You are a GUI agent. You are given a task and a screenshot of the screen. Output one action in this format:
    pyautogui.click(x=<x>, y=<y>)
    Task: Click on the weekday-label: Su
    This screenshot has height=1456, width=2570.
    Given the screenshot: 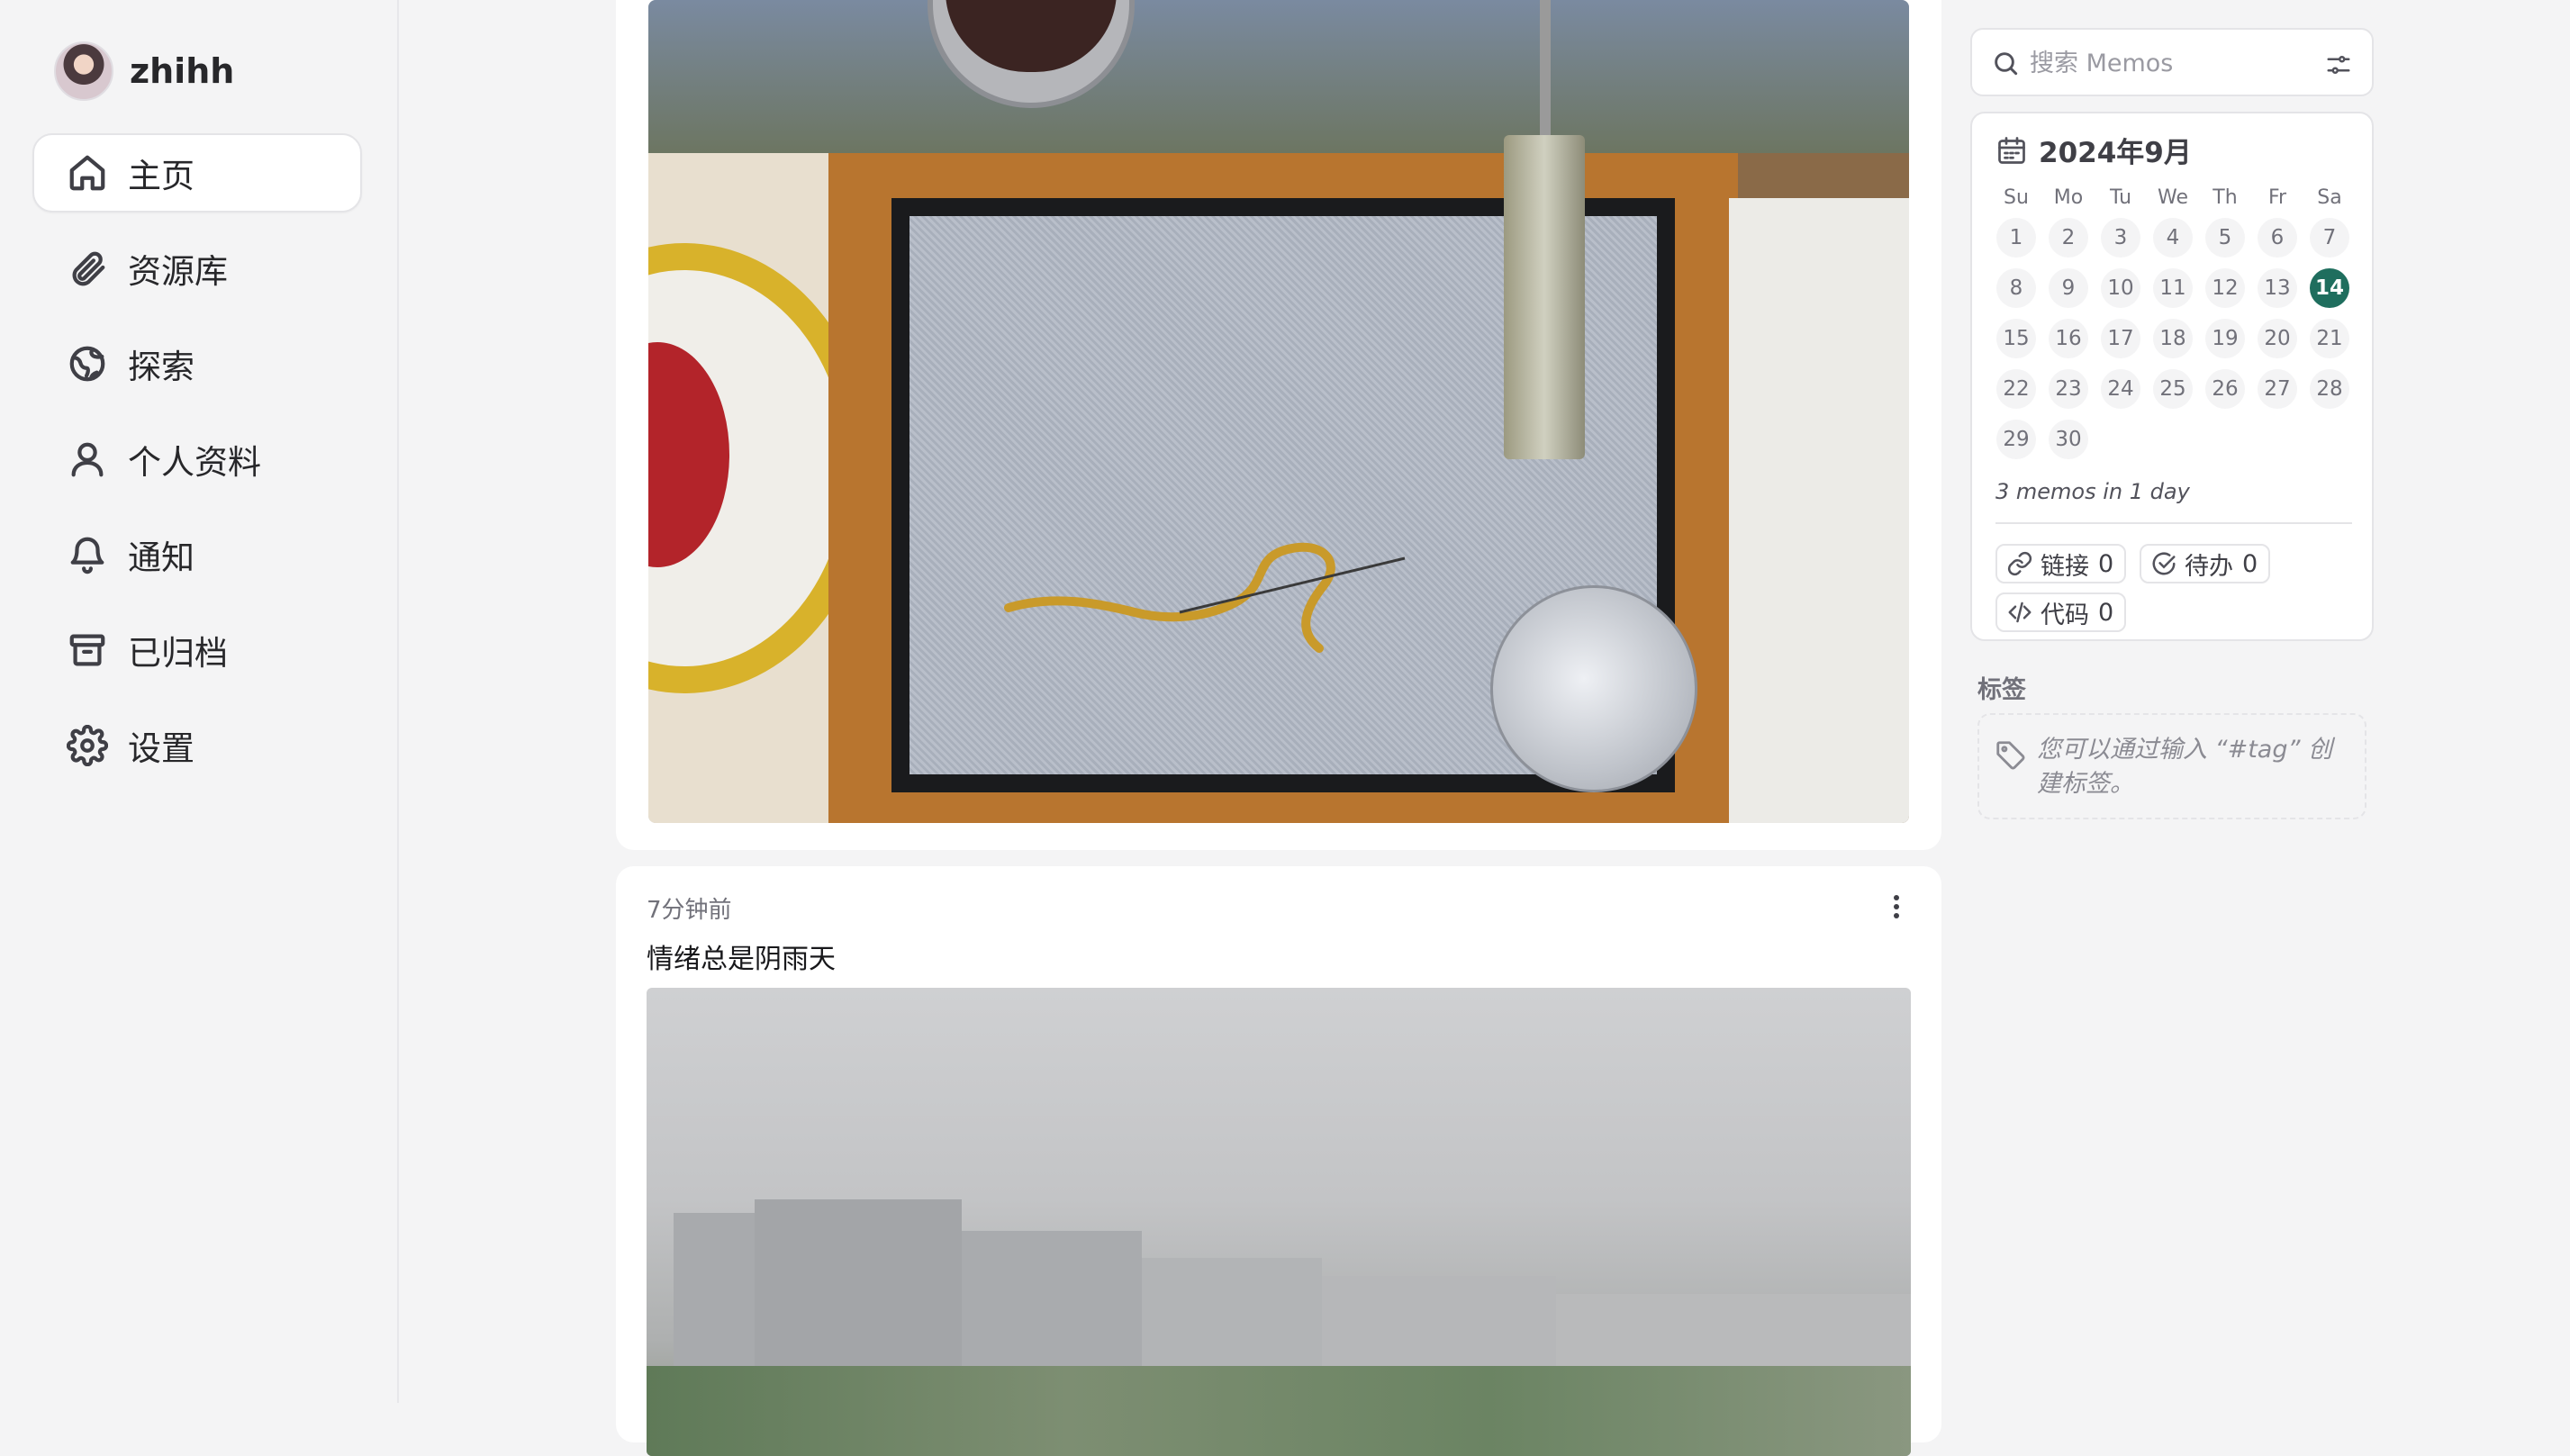 What is the action you would take?
    pyautogui.click(x=2017, y=197)
    